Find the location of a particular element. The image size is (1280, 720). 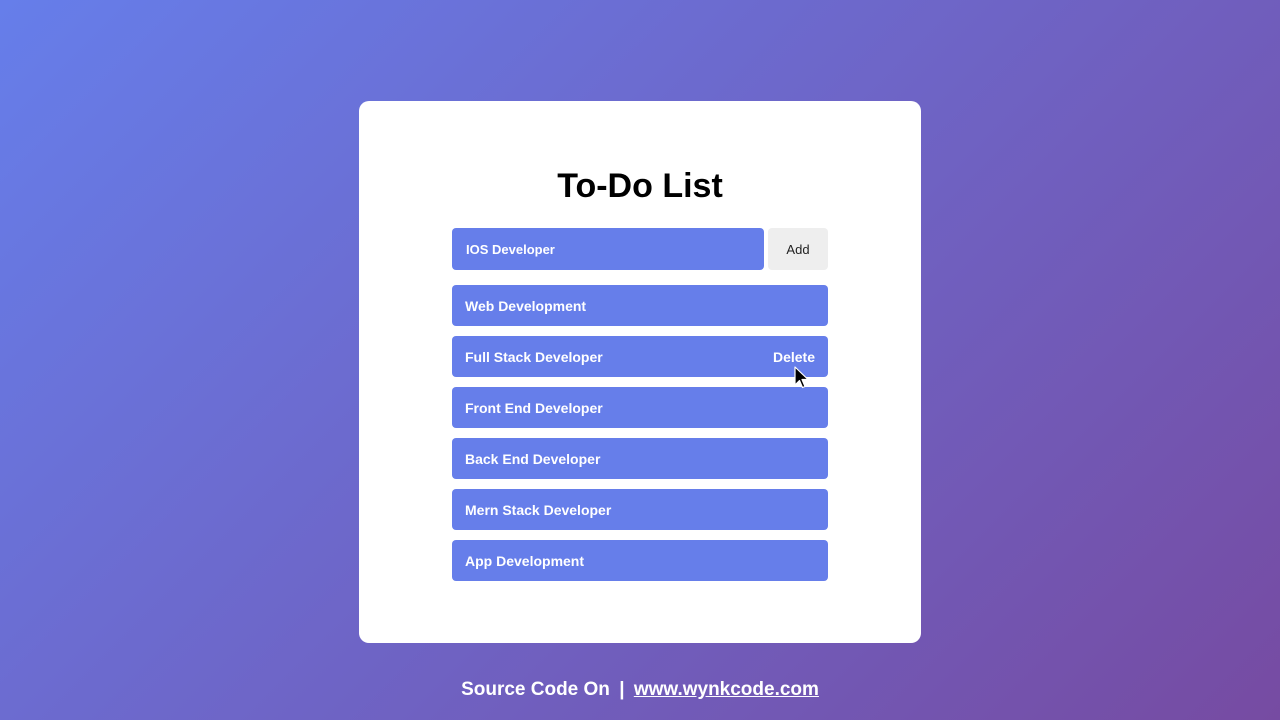

list-item: Full Stack Developer Delete is located at coordinates (640, 356).